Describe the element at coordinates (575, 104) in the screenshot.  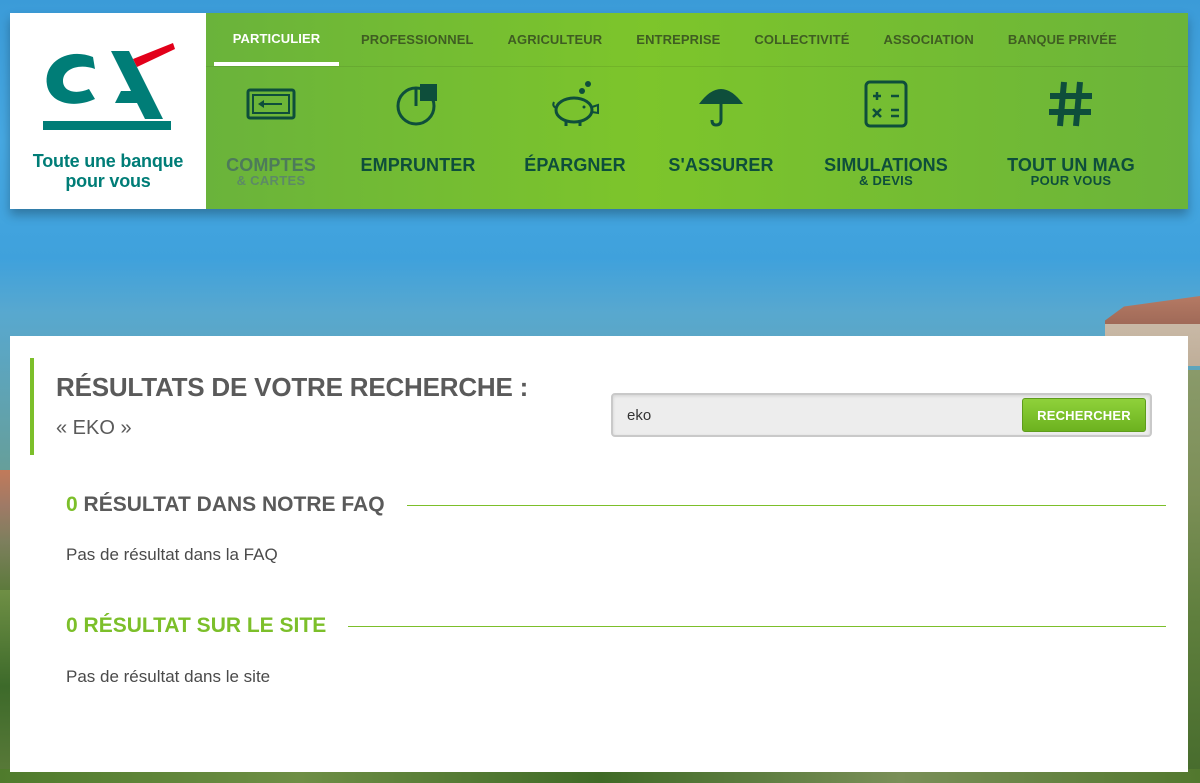
I see `piggy-bank-icon` at that location.